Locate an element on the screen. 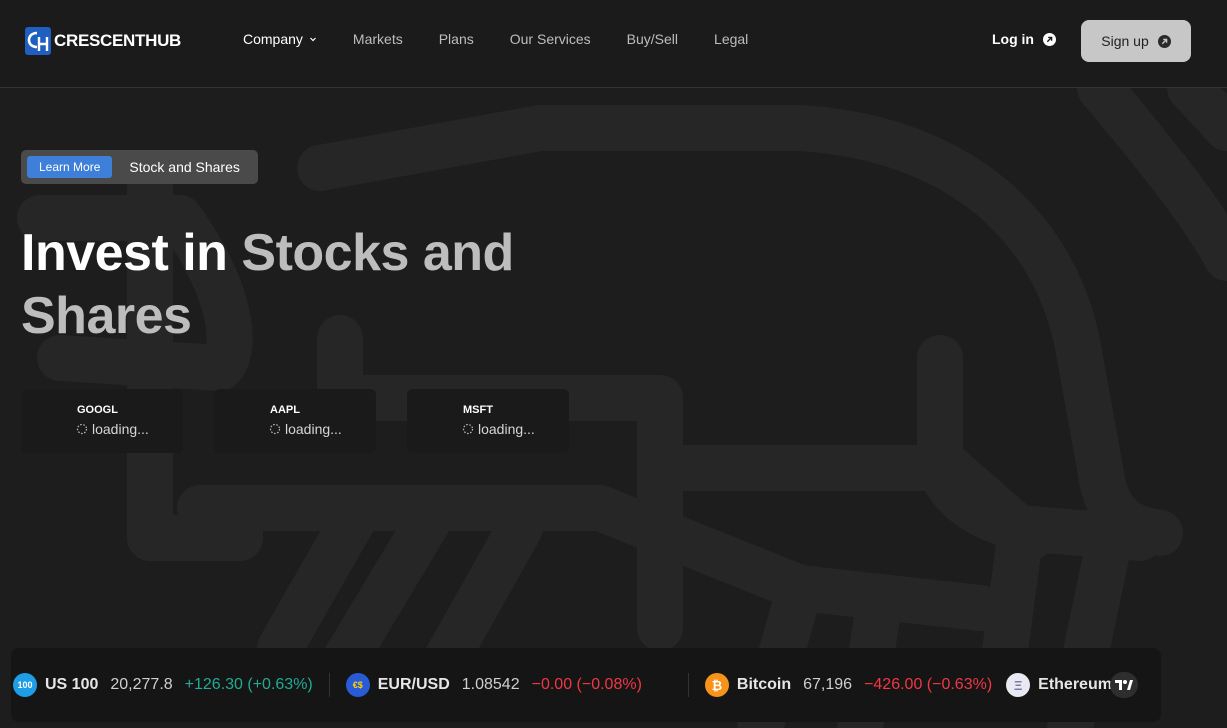 This screenshot has height=728, width=1227. hero-headline: Invest in Stocks and Shares is located at coordinates (301, 285).